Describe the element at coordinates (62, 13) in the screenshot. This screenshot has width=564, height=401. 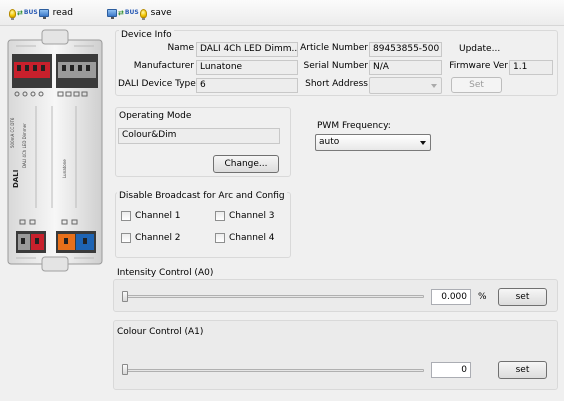
I see `read-label: read` at that location.